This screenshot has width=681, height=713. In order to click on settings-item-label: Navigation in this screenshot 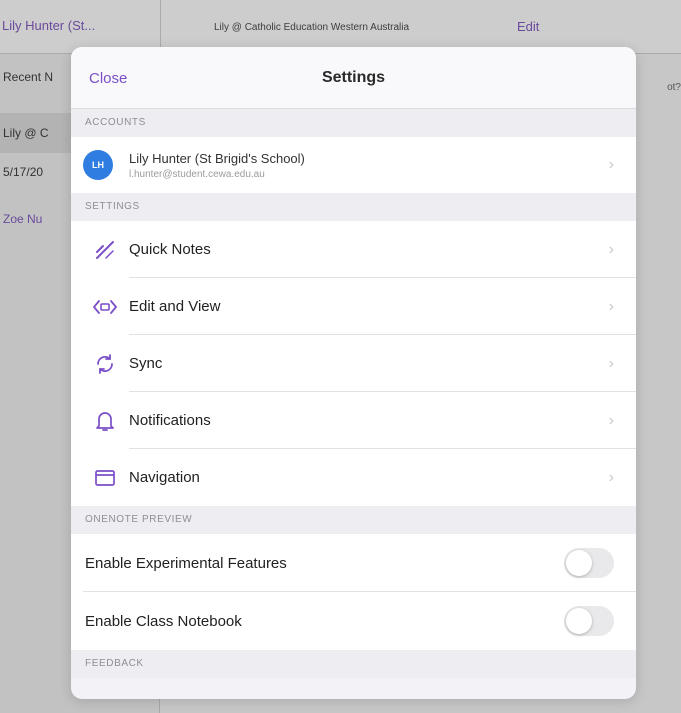, I will do `click(164, 477)`.